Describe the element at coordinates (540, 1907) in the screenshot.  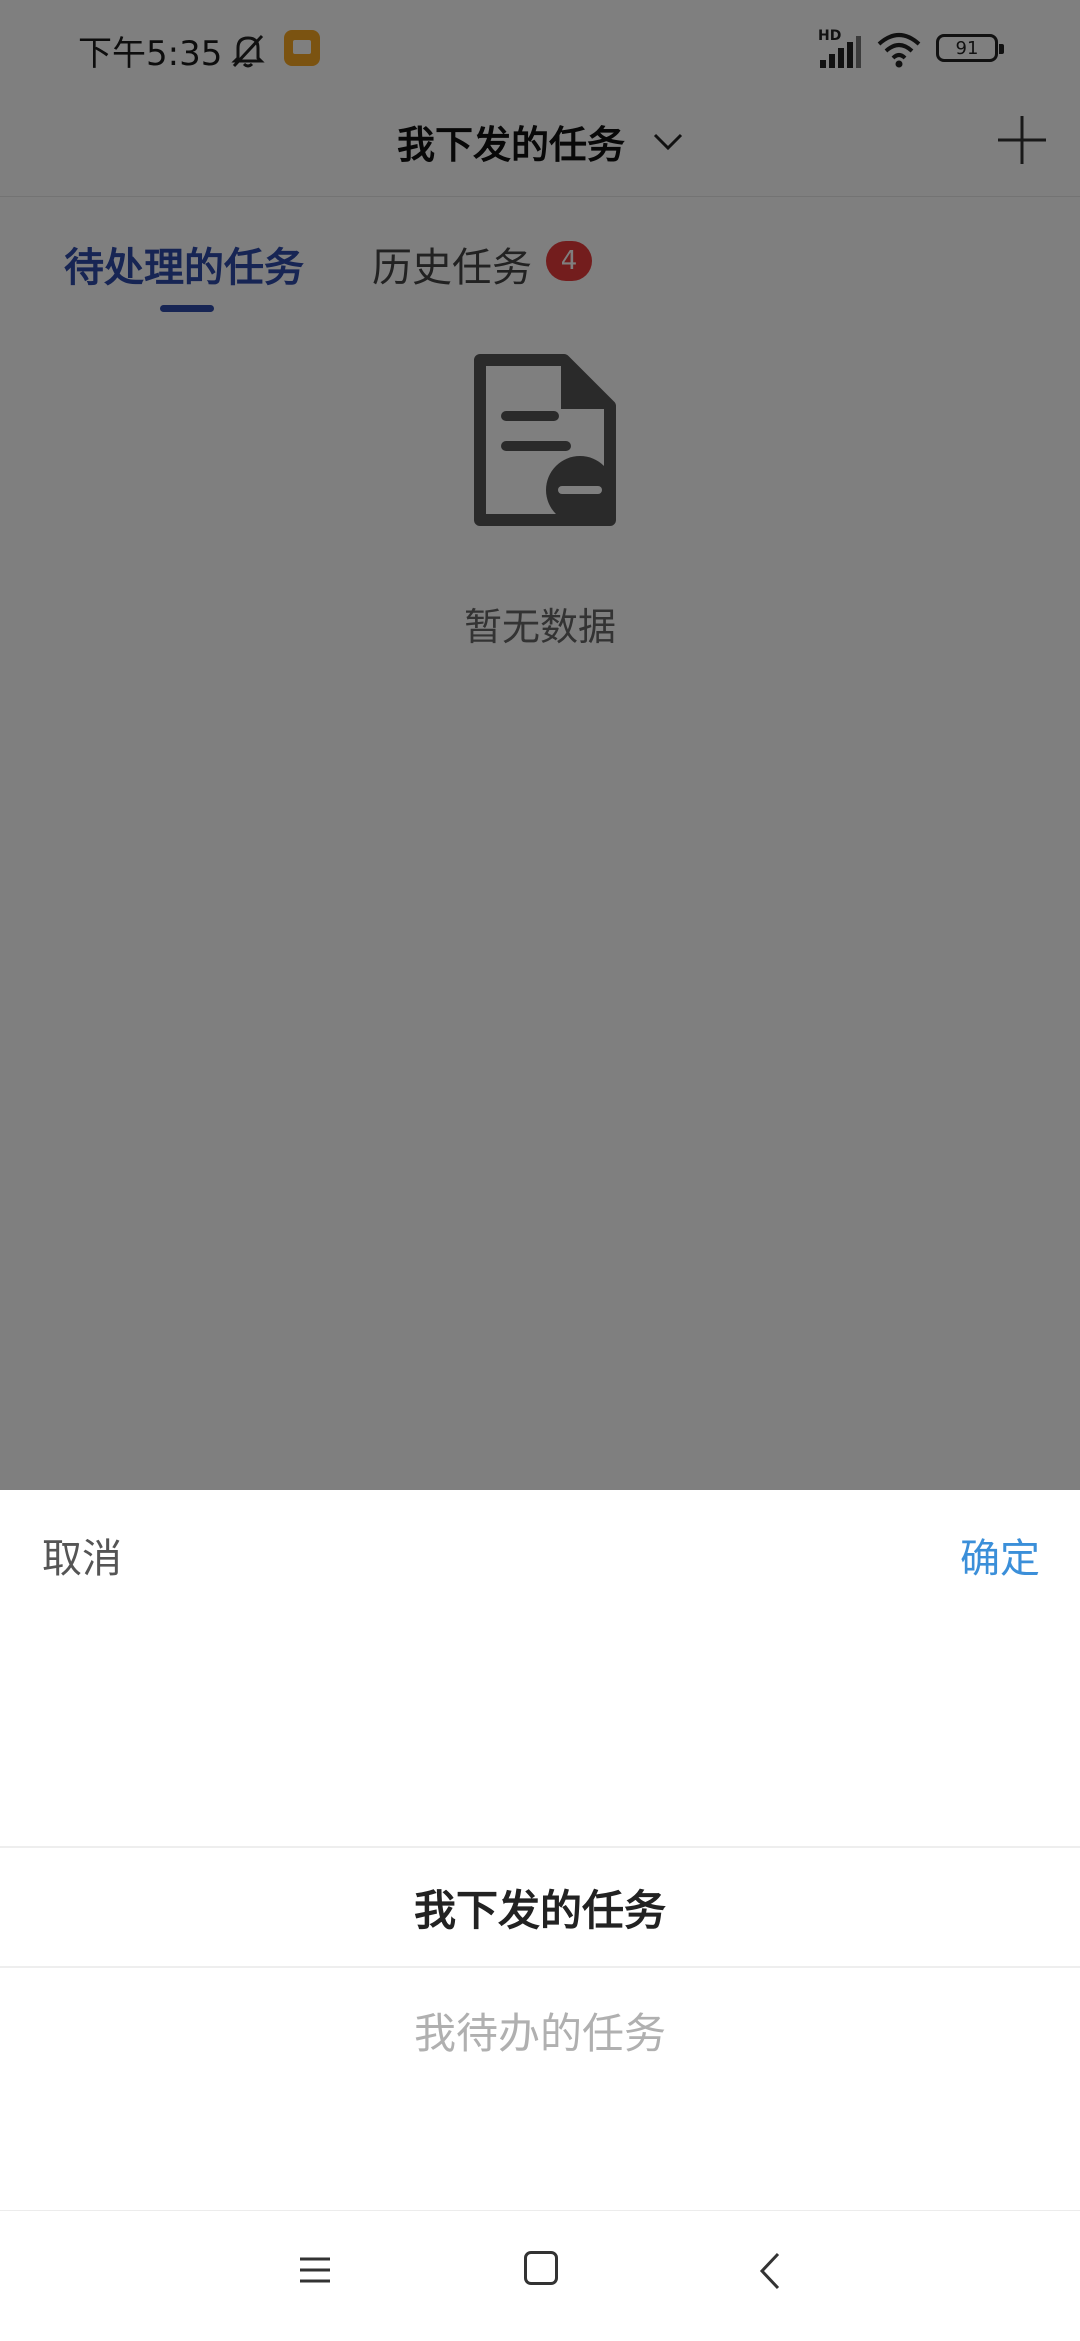
I see `picker-option-selected: 我下发的任务` at that location.